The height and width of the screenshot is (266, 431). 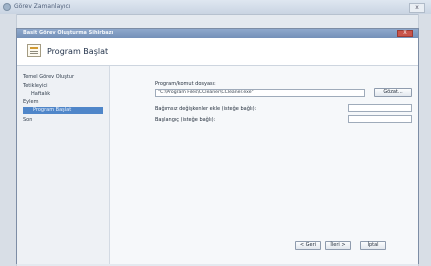 What do you see at coordinates (30, 102) in the screenshot?
I see `step-action: Eylem` at bounding box center [30, 102].